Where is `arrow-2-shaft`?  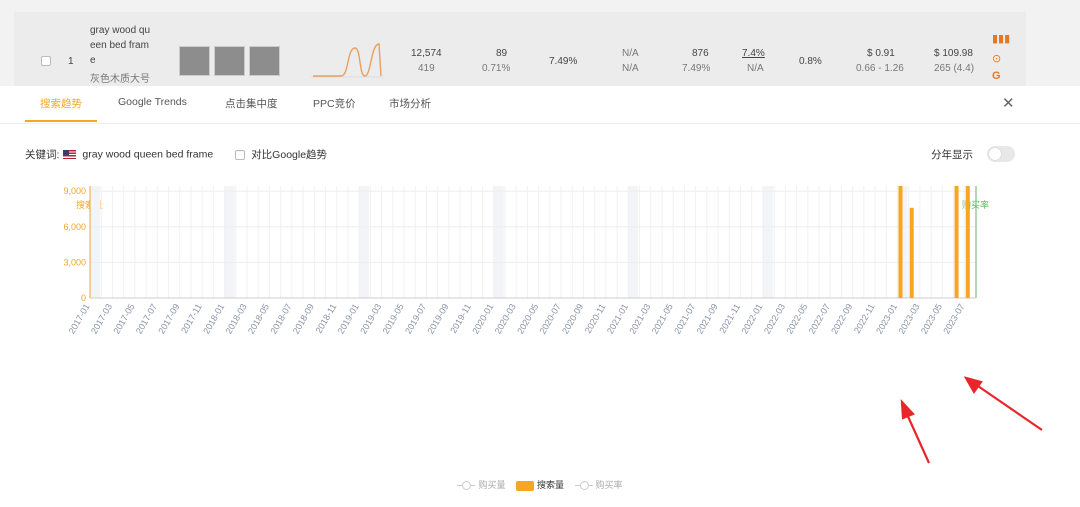 arrow-2-shaft is located at coordinates (1008, 407).